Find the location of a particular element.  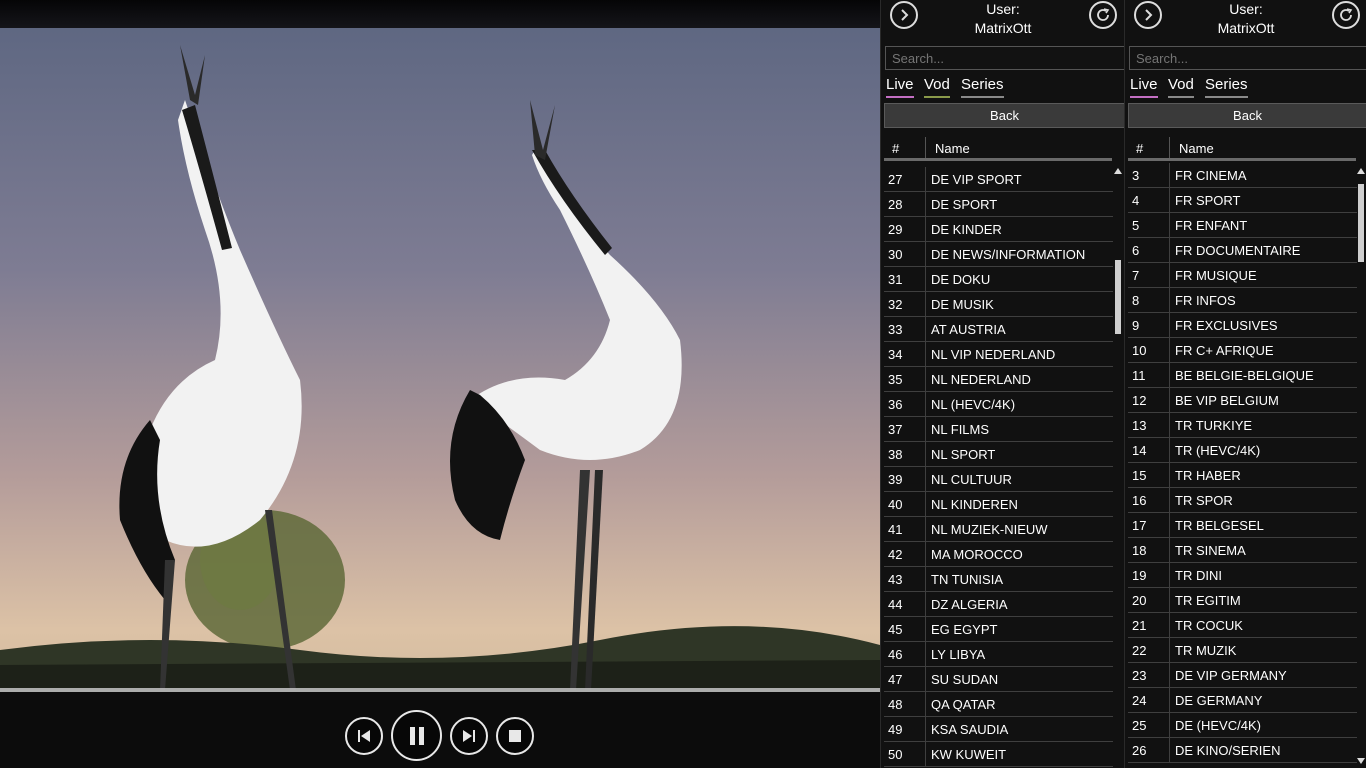

table-row: 35 NL NEDERLAND is located at coordinates (998, 379).